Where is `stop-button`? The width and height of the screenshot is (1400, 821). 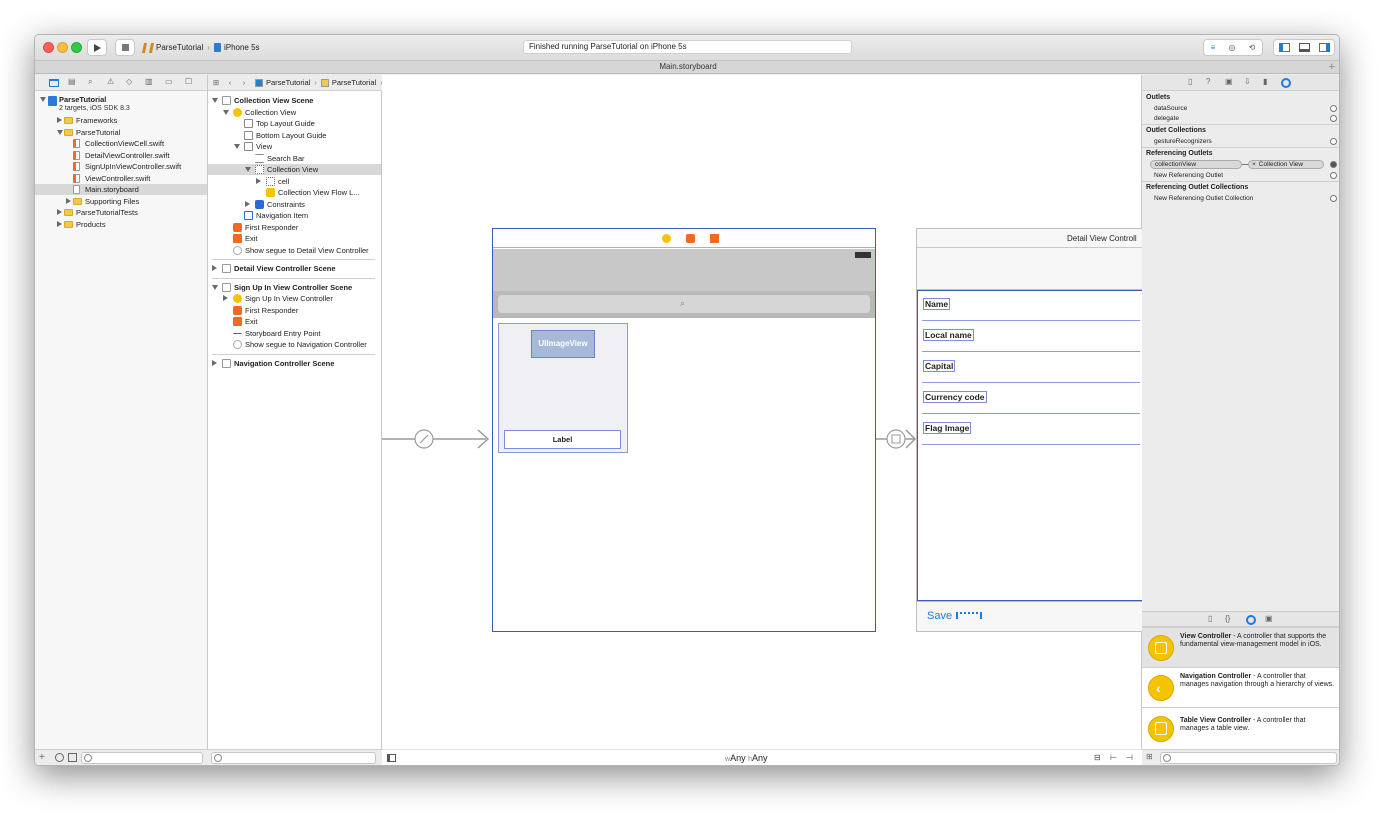 stop-button is located at coordinates (125, 47).